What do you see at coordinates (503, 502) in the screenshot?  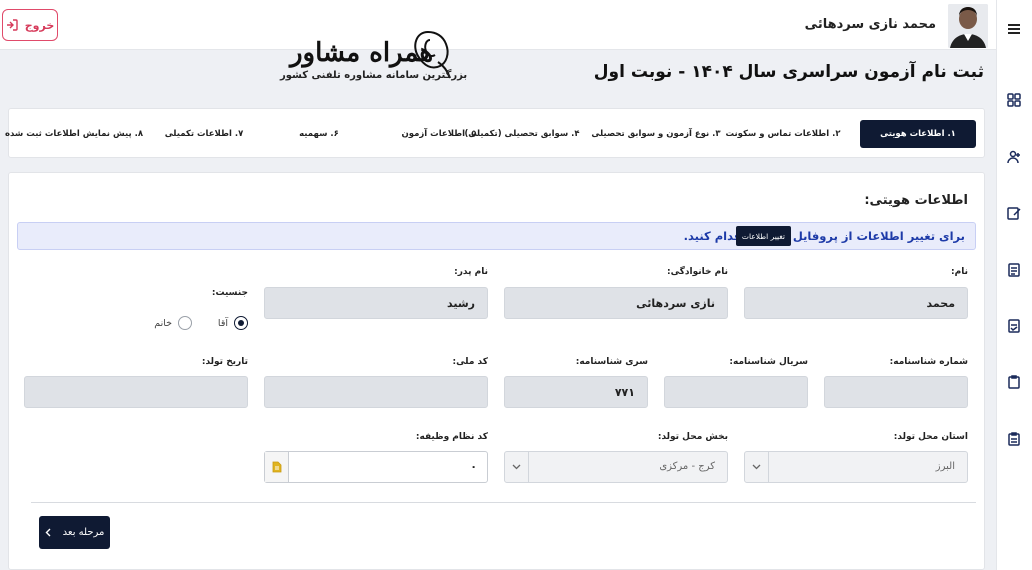 I see `divider` at bounding box center [503, 502].